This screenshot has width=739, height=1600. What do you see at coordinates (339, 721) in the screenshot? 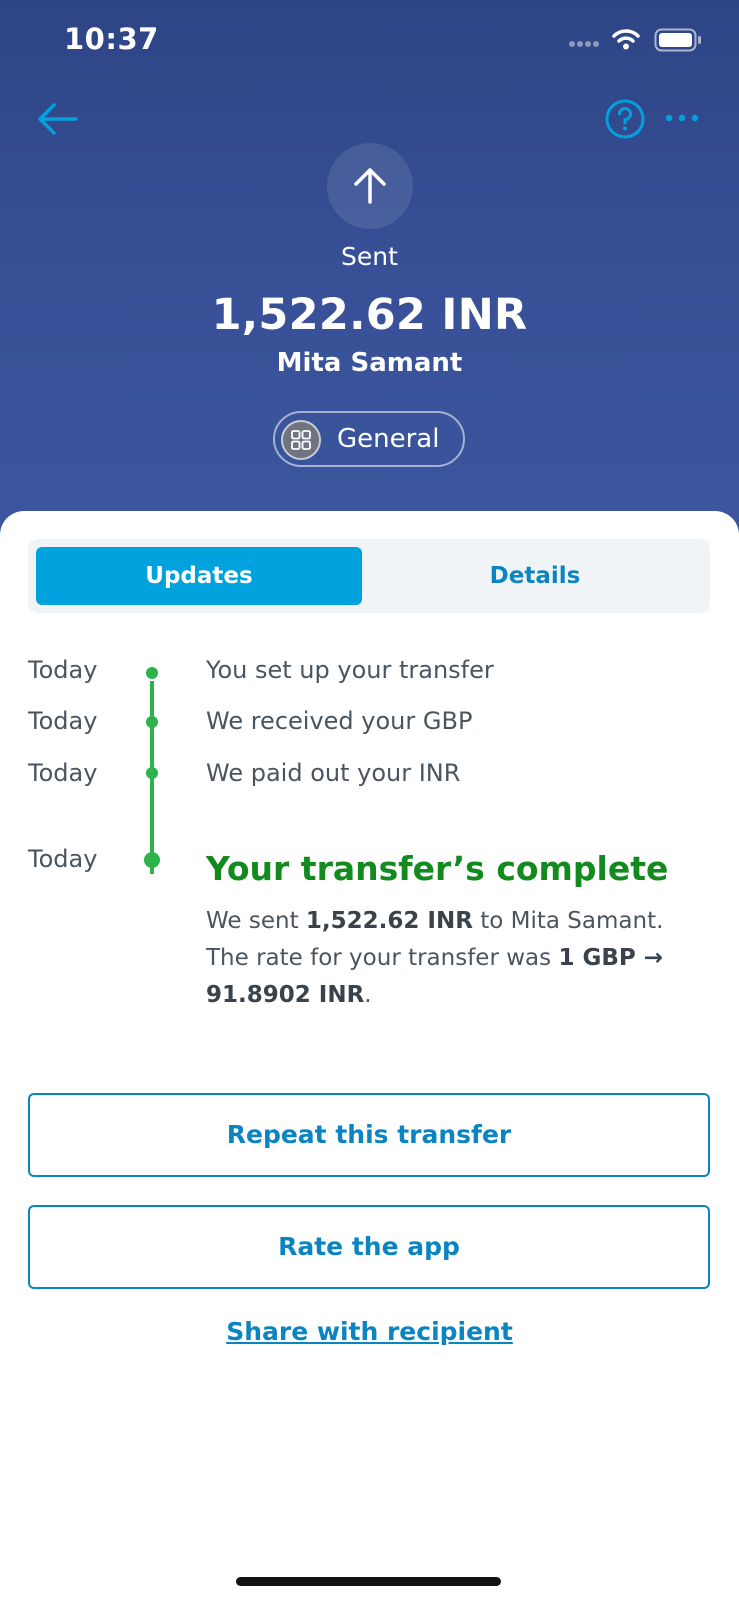
I see `timeline-event: We received your GBP` at bounding box center [339, 721].